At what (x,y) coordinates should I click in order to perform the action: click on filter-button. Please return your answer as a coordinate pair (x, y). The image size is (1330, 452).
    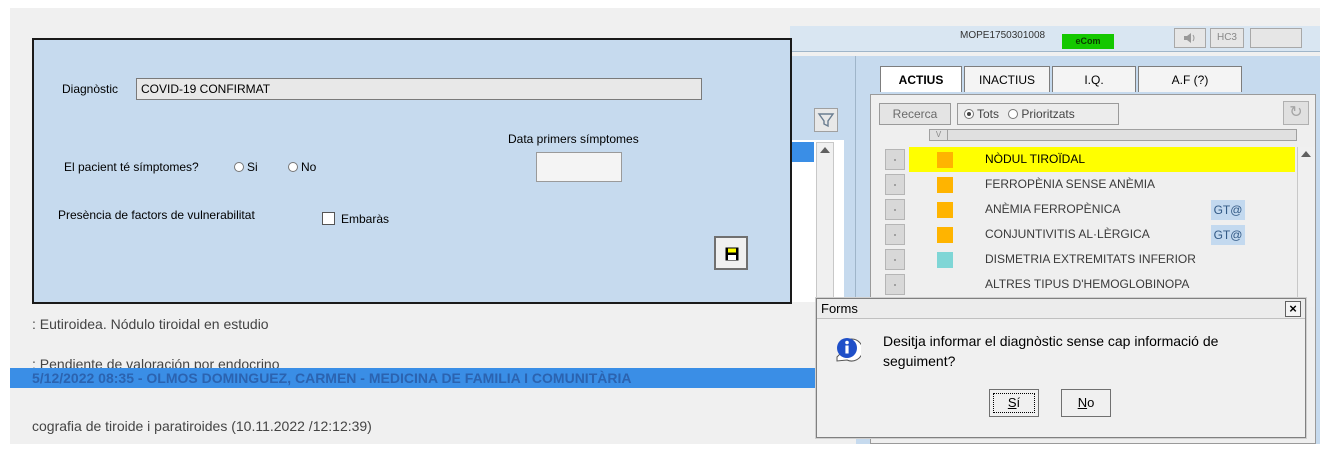
    Looking at the image, I should click on (826, 120).